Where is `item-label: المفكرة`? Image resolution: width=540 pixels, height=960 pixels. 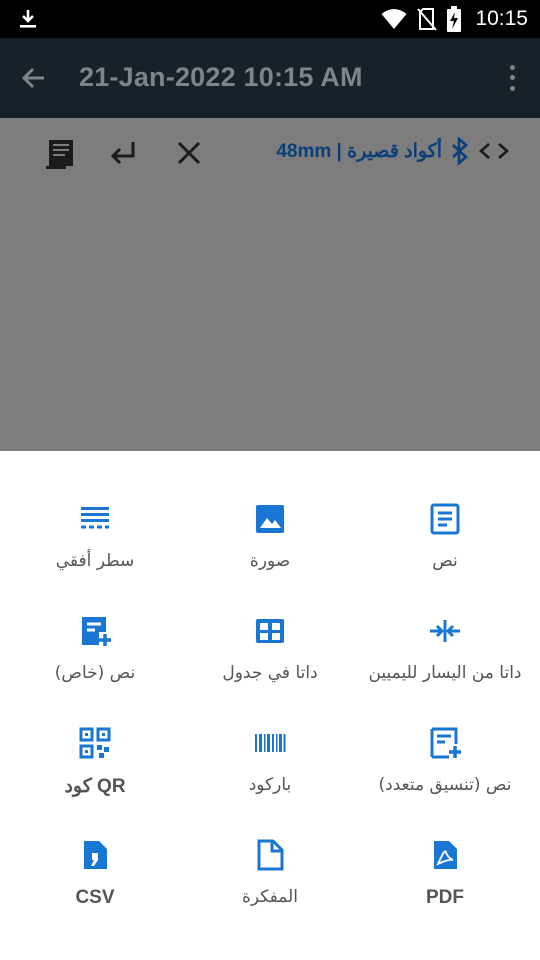
item-label: المفكرة is located at coordinates (269, 897).